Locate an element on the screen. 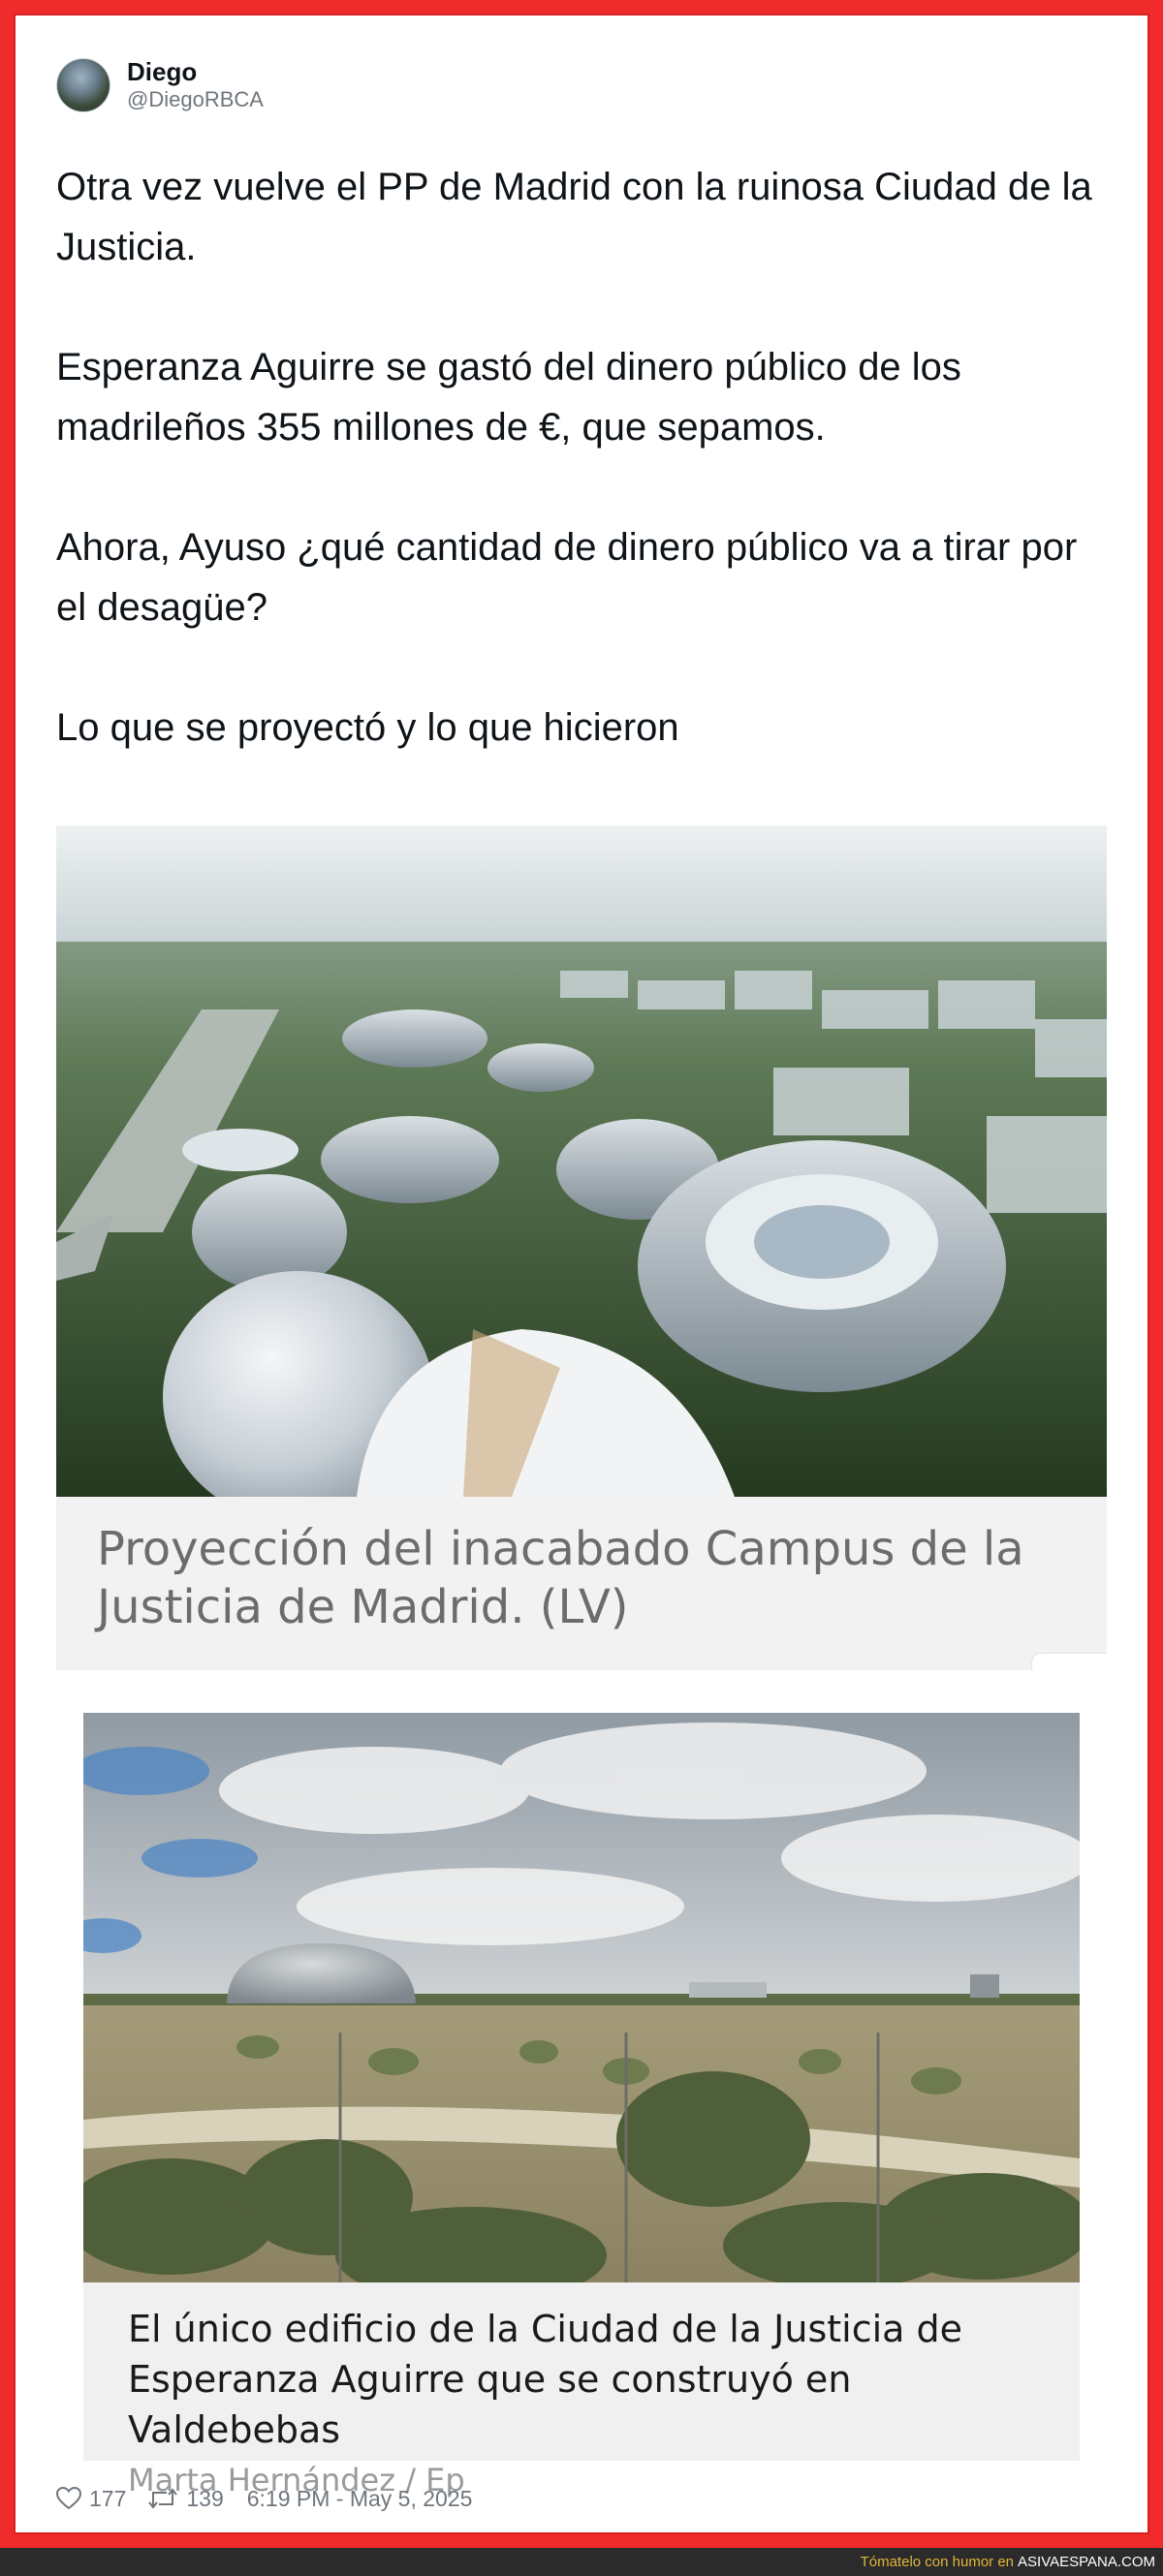  retweet-count: 139 is located at coordinates (205, 2498).